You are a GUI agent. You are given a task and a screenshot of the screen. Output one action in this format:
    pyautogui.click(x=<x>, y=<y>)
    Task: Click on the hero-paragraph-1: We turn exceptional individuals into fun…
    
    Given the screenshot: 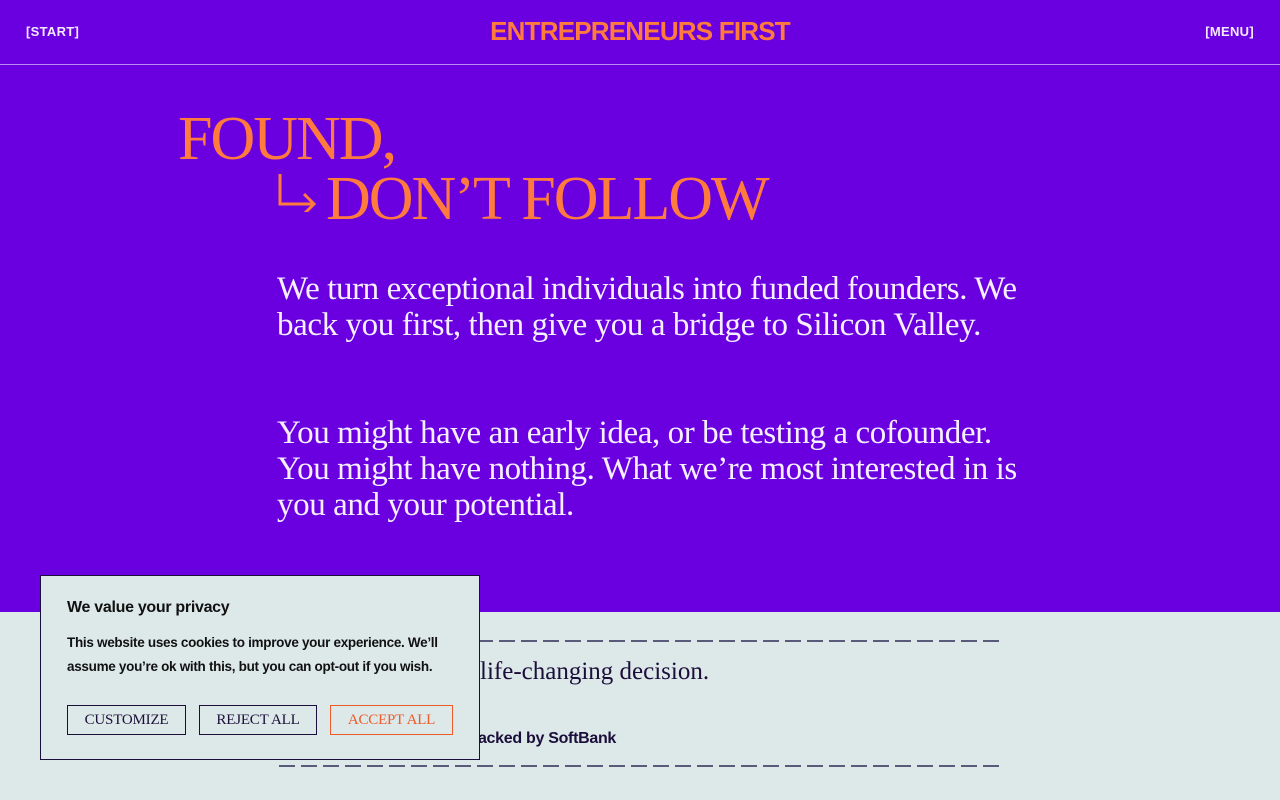 What is the action you would take?
    pyautogui.click(x=647, y=307)
    